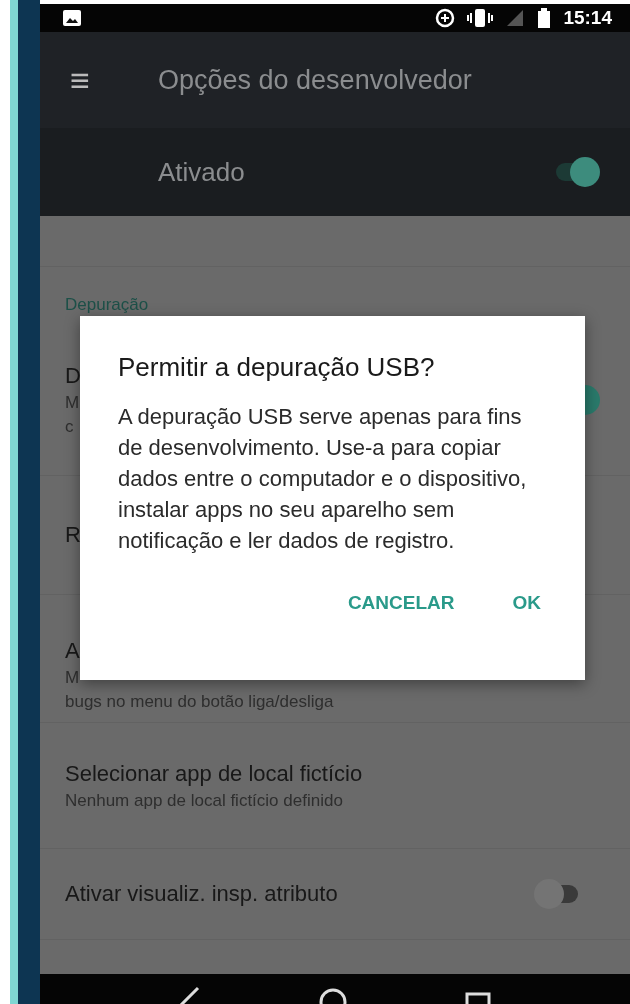 This screenshot has width=630, height=1004. I want to click on setting-summary: bugs no menu do botão liga/desliga, so click(199, 702).